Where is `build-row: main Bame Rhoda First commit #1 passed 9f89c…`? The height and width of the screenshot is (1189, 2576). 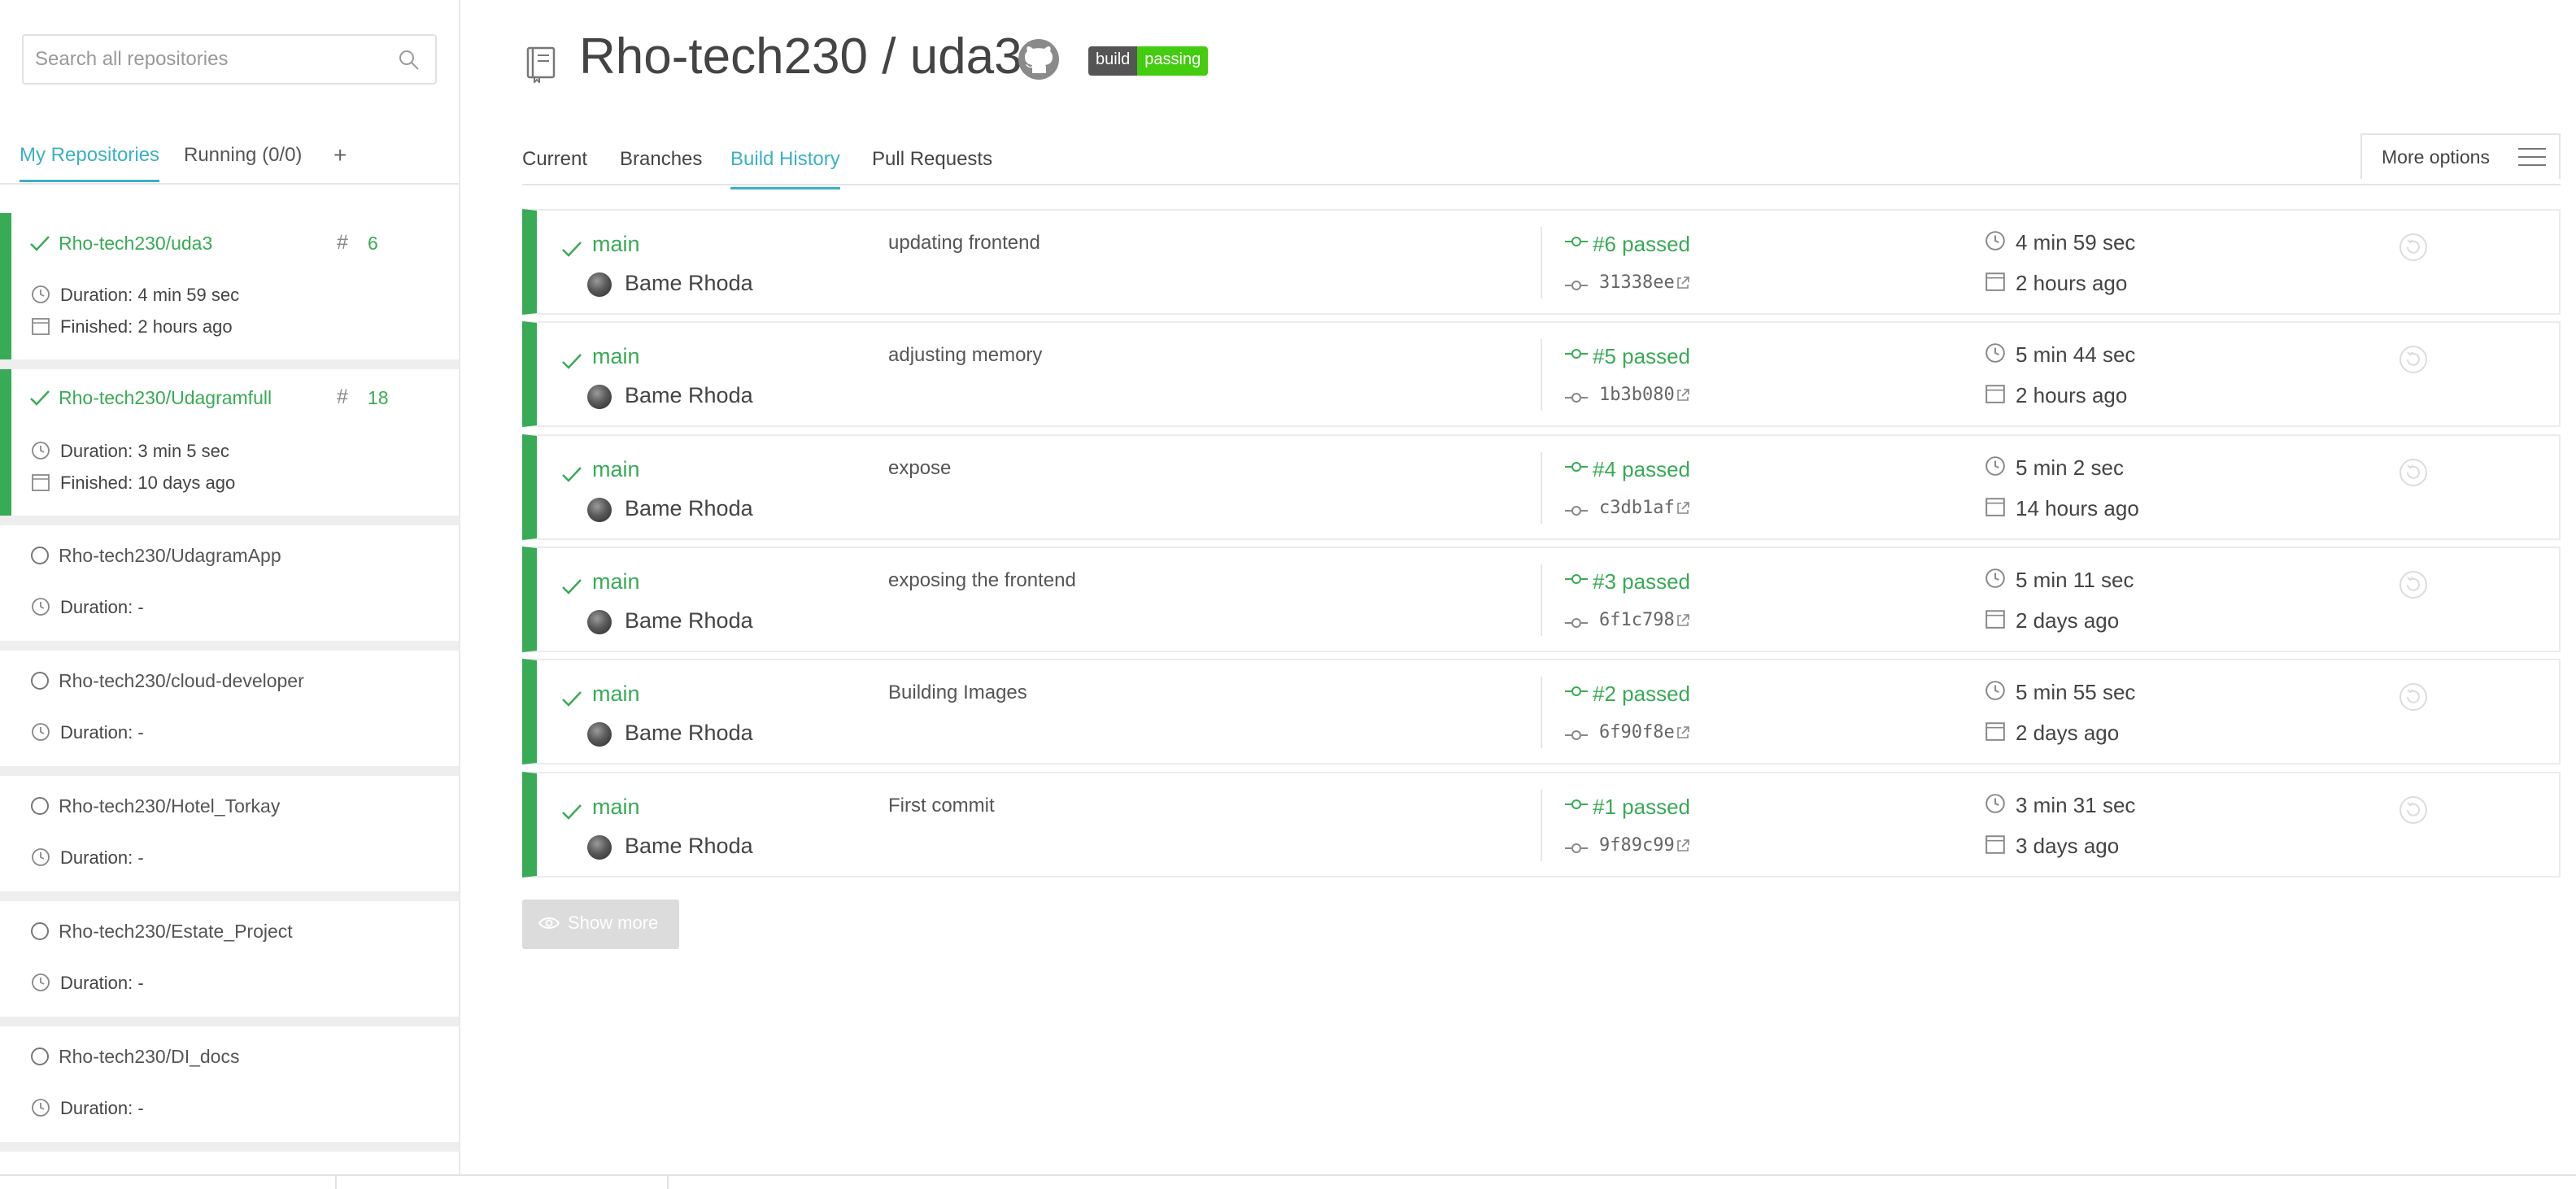 build-row: main Bame Rhoda First commit #1 passed 9f89c… is located at coordinates (1541, 825).